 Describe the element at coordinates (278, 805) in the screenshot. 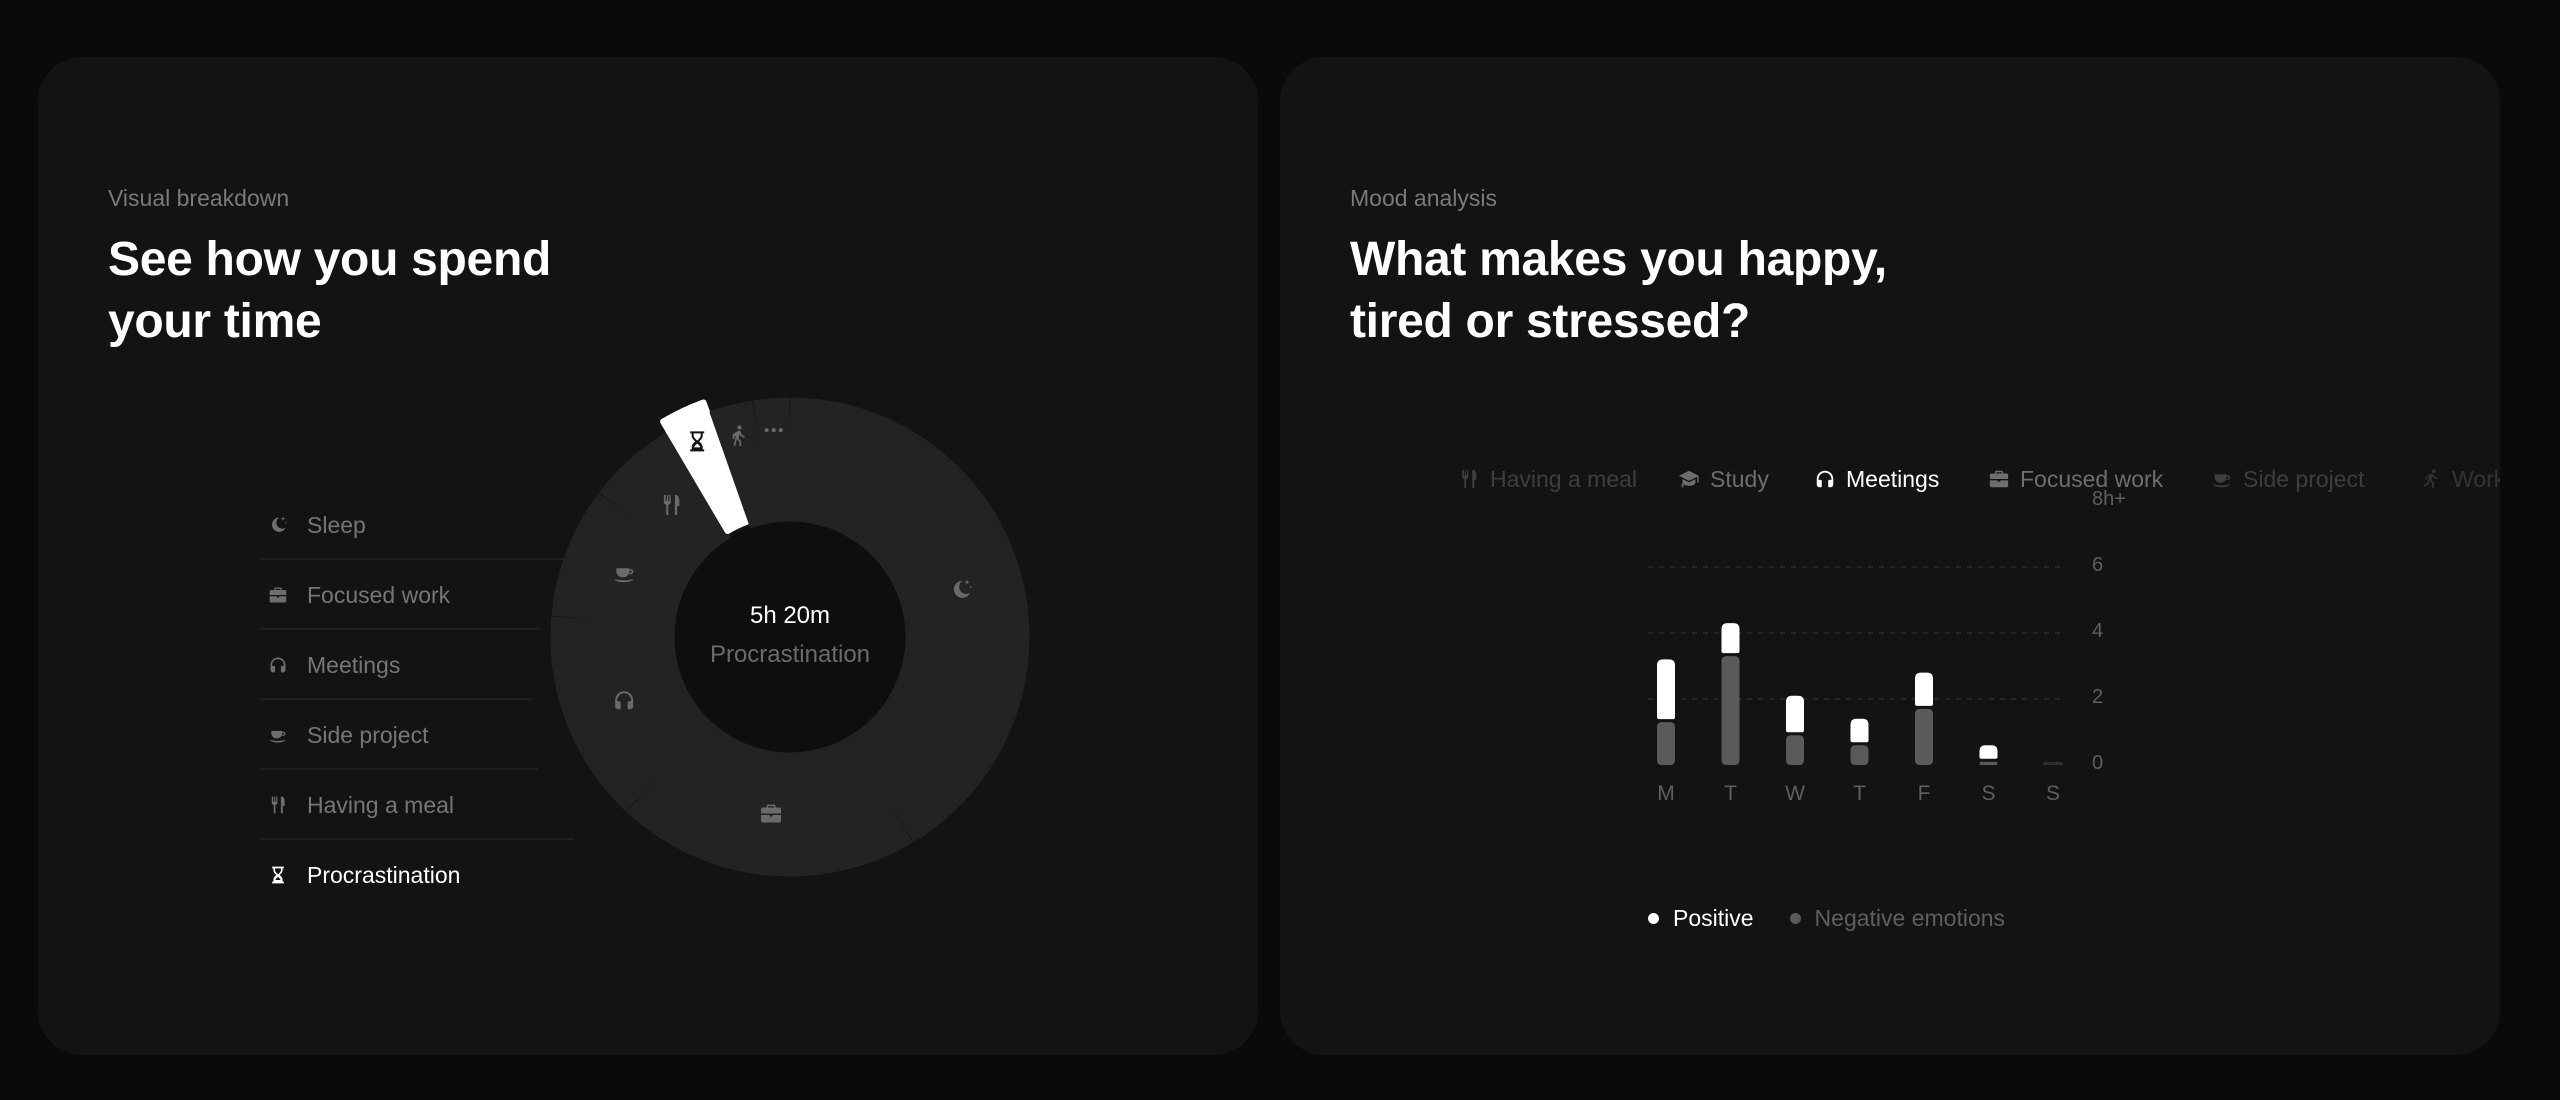

I see `fork-knife-icon` at that location.